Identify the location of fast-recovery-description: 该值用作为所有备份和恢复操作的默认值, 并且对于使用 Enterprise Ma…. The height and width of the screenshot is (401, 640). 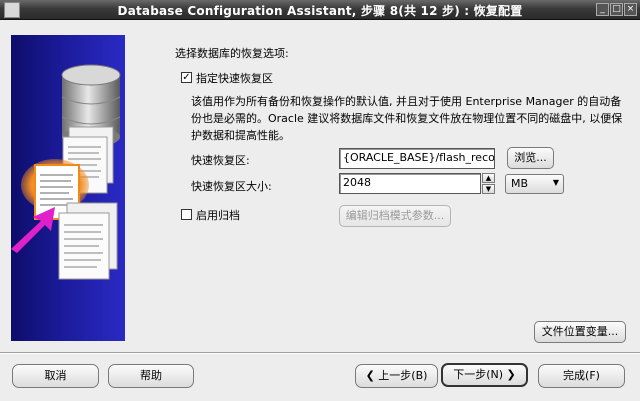
(407, 118).